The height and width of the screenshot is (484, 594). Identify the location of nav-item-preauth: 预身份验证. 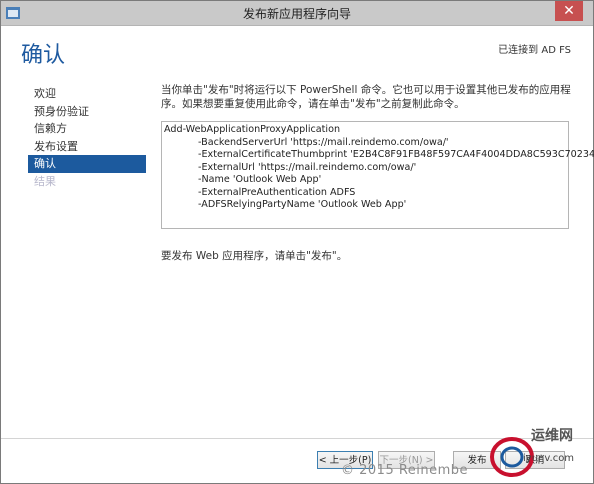
(87, 112).